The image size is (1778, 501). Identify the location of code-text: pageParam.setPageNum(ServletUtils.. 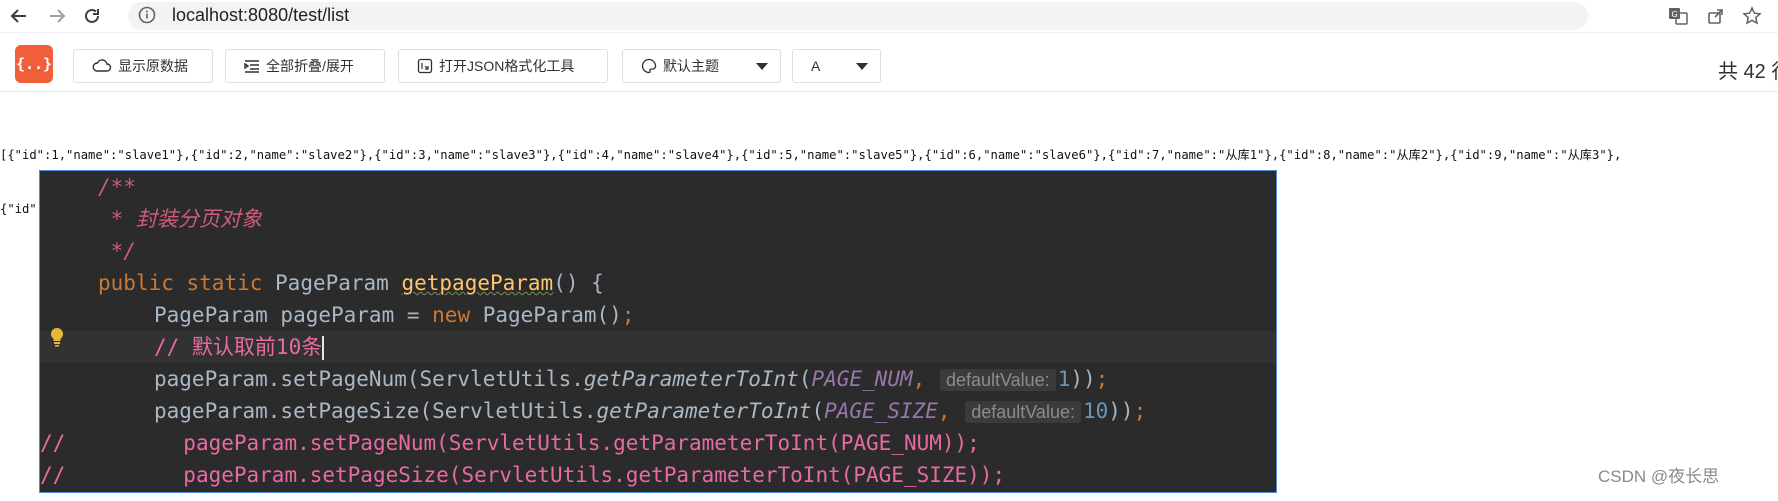
(369, 379).